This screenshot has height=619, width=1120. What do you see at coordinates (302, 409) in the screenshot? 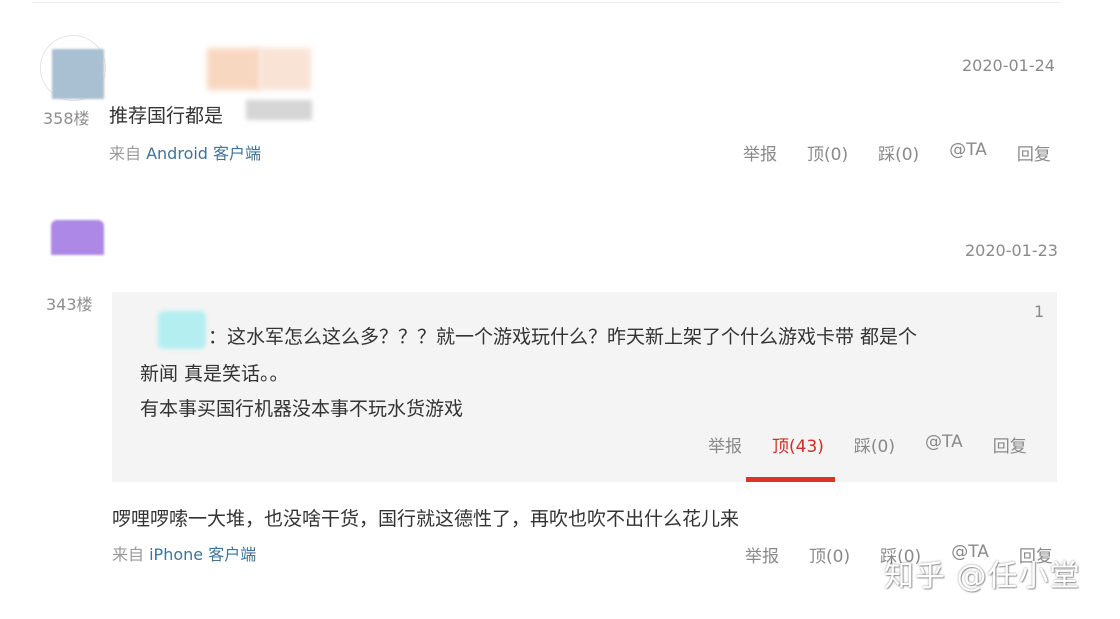
I see `quote-text-line: 有本事买国行机器没本事不玩水货游戏` at bounding box center [302, 409].